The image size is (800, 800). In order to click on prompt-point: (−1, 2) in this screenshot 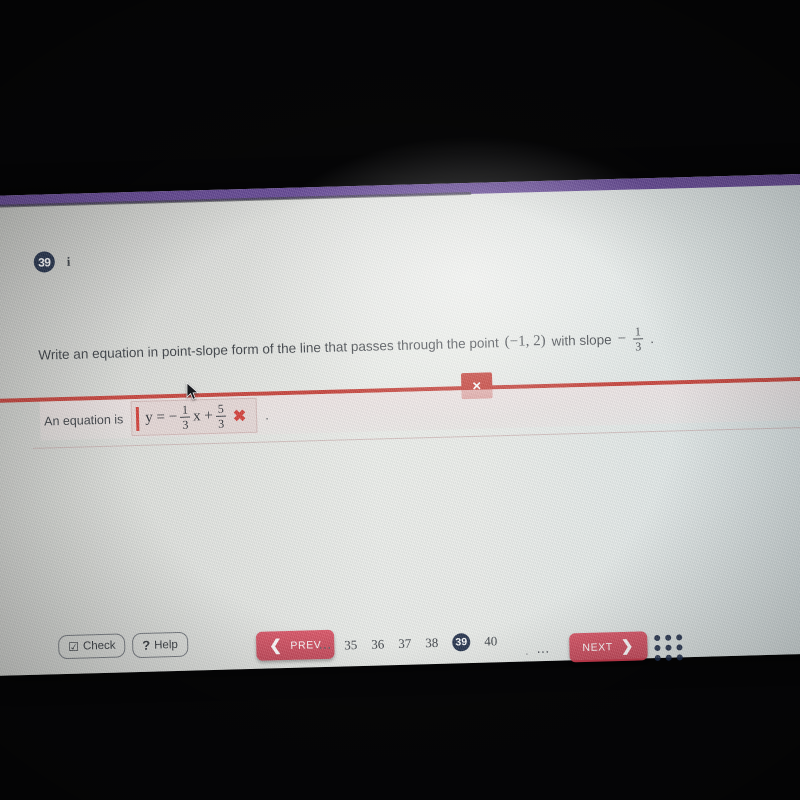, I will do `click(525, 341)`.